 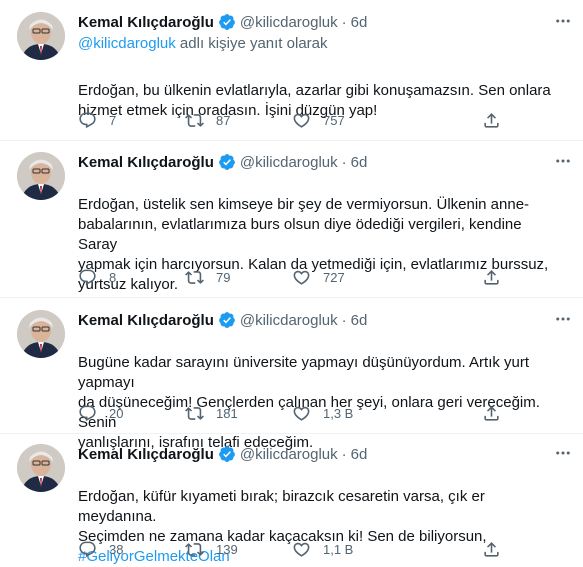 What do you see at coordinates (97, 120) in the screenshot?
I see `reply-button: 7` at bounding box center [97, 120].